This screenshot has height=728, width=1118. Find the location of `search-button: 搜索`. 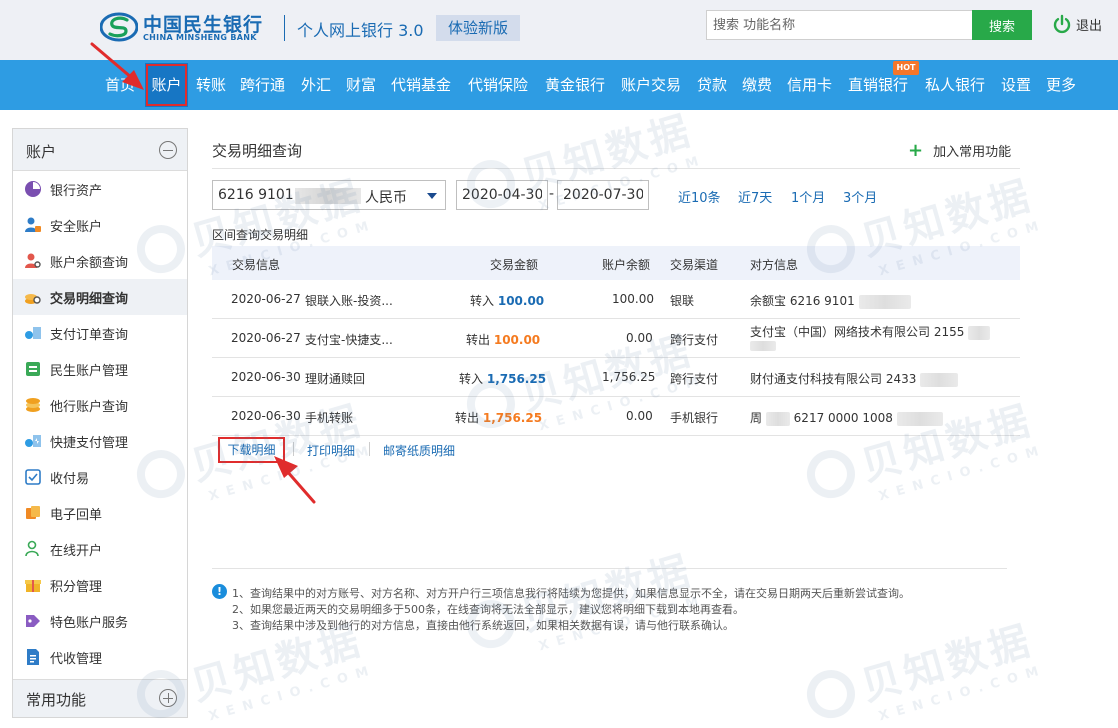

search-button: 搜索 is located at coordinates (1002, 25).